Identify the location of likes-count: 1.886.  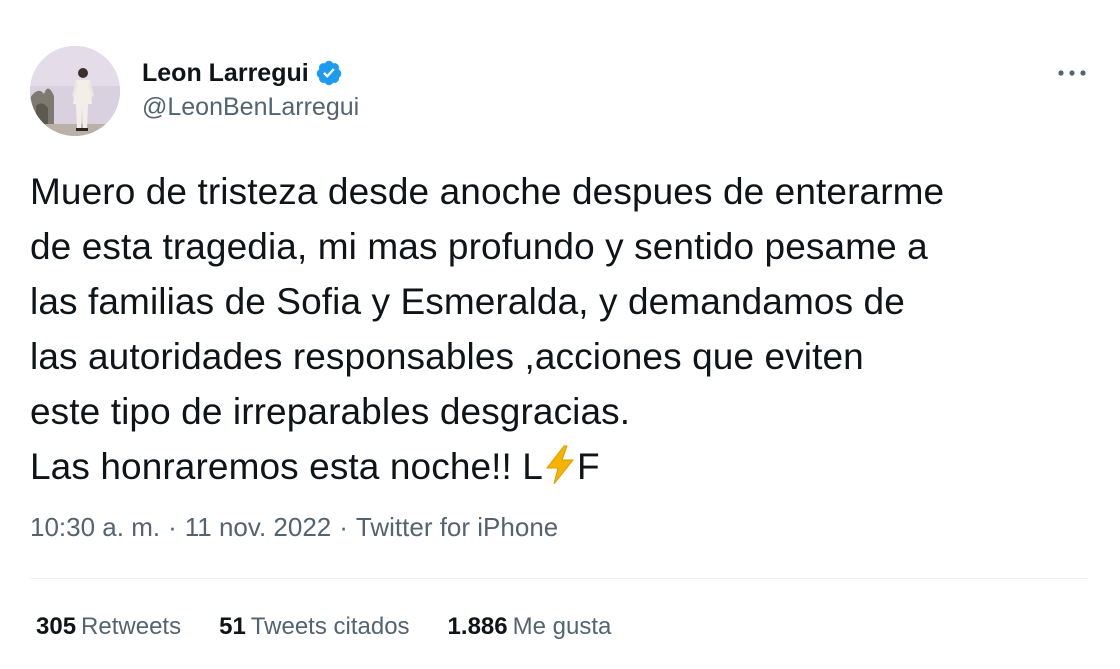
(477, 626).